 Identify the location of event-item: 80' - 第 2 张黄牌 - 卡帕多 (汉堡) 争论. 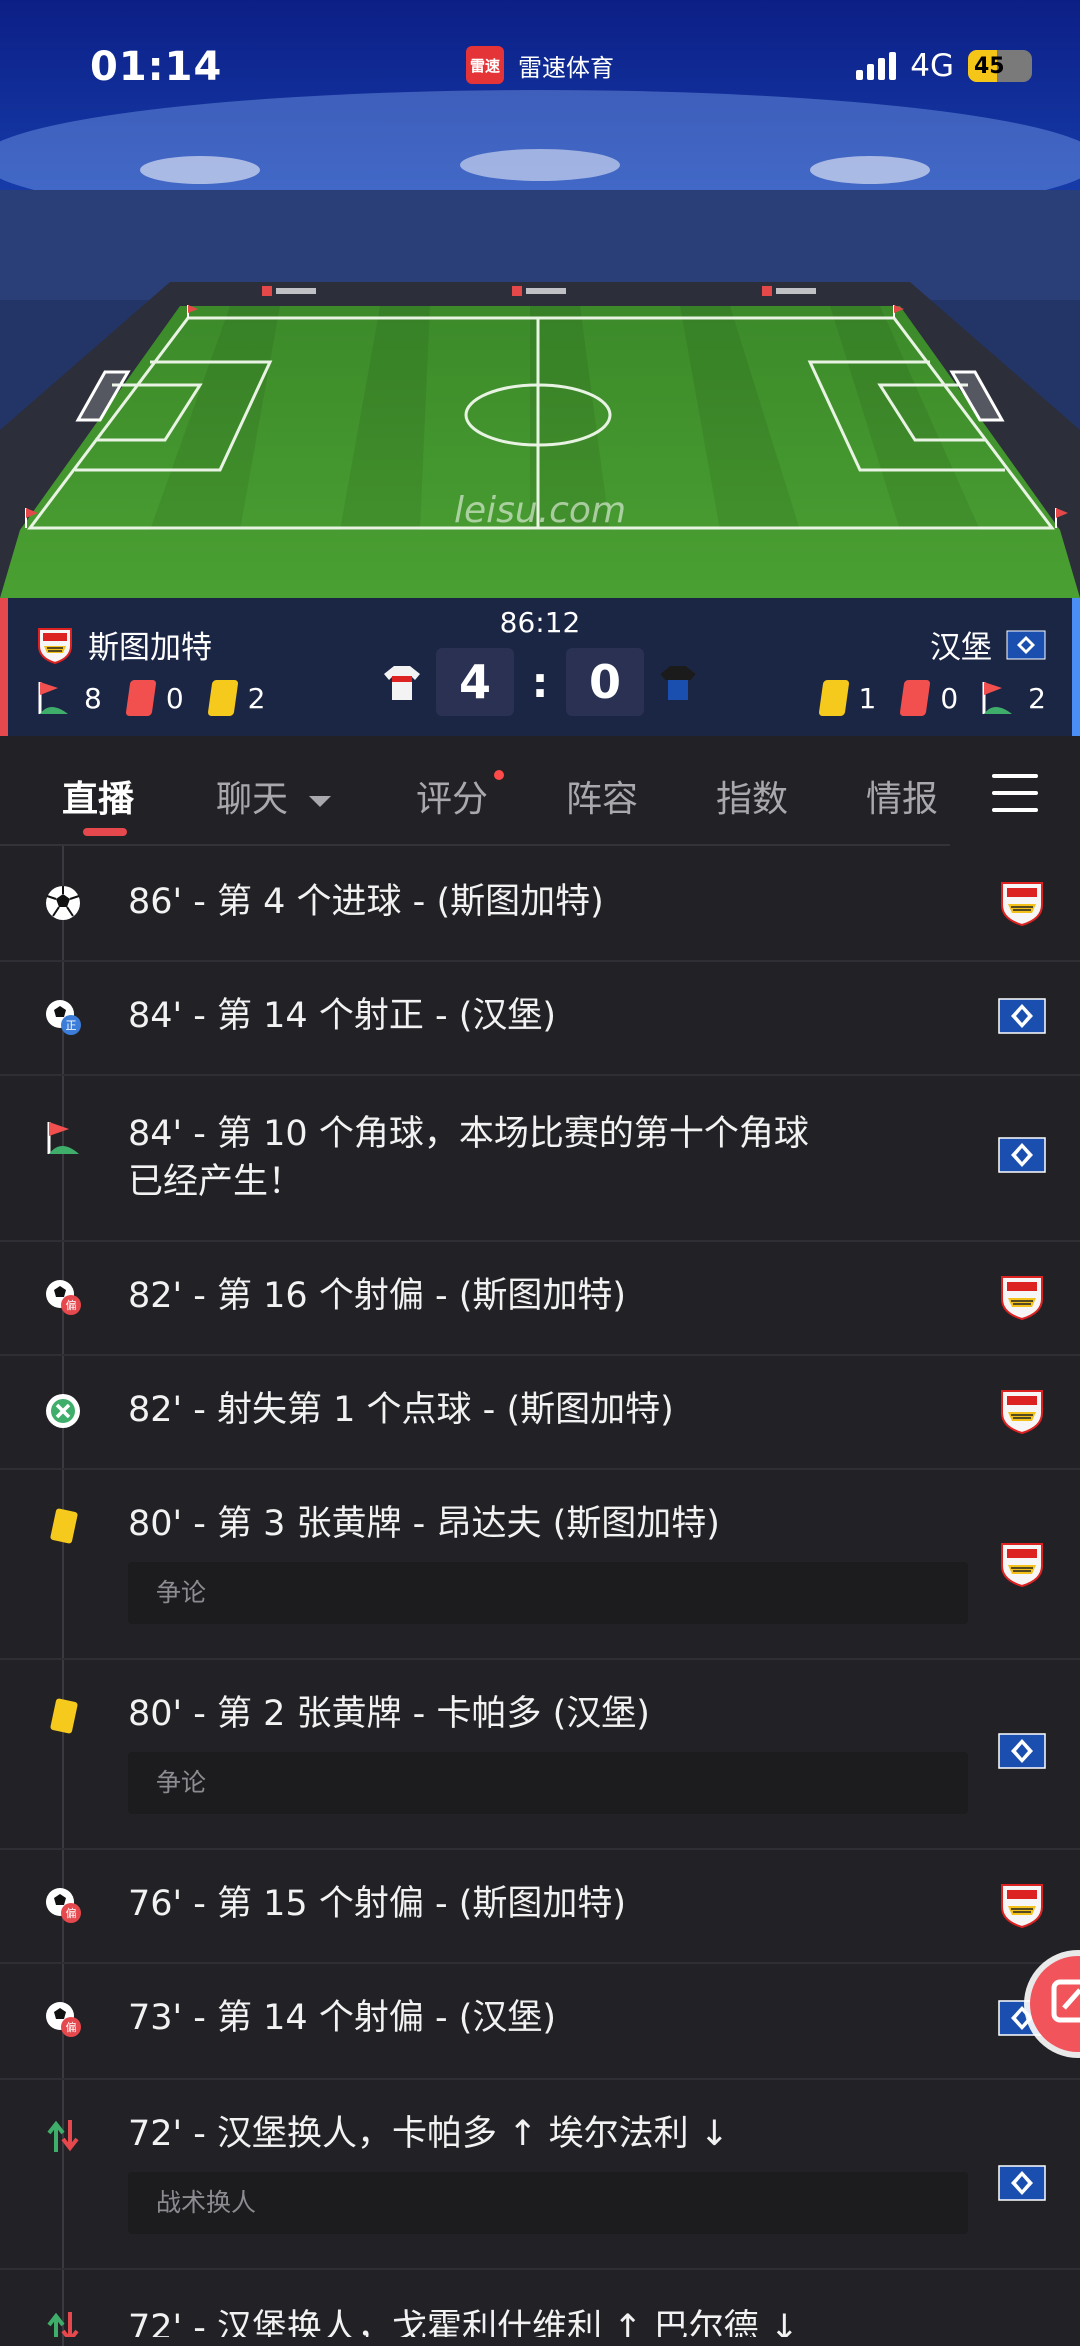
(540, 1754).